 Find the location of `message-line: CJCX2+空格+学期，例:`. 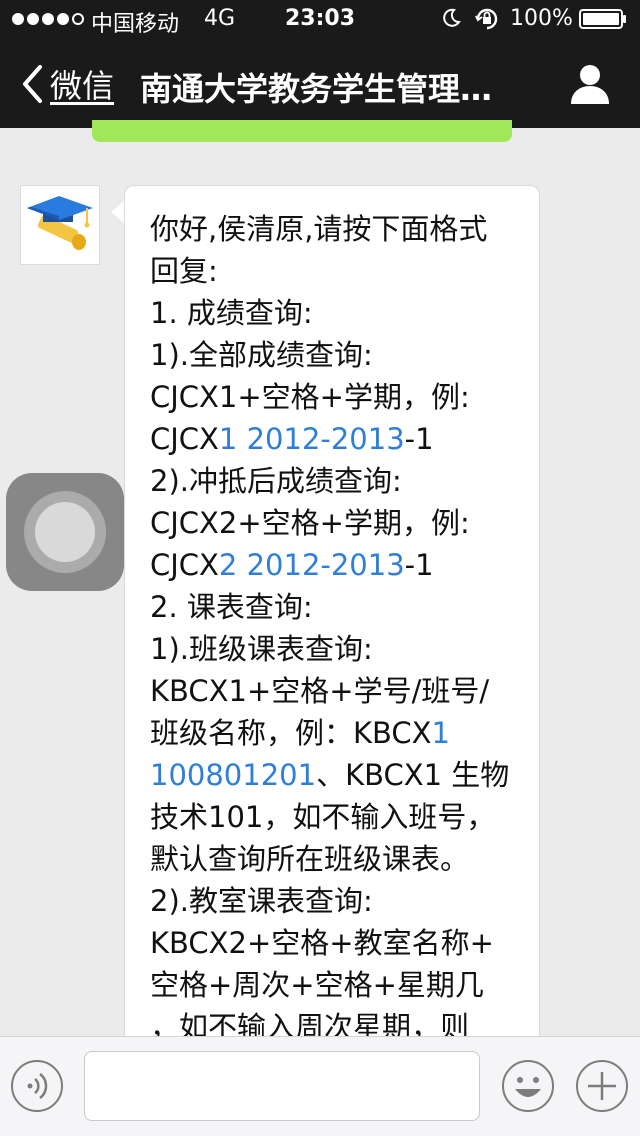

message-line: CJCX2+空格+学期，例: is located at coordinates (340, 523).